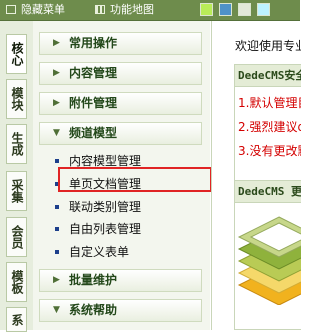 The width and height of the screenshot is (320, 332). What do you see at coordinates (43, 10) in the screenshot?
I see `hide-menu-button: 隐藏菜单` at bounding box center [43, 10].